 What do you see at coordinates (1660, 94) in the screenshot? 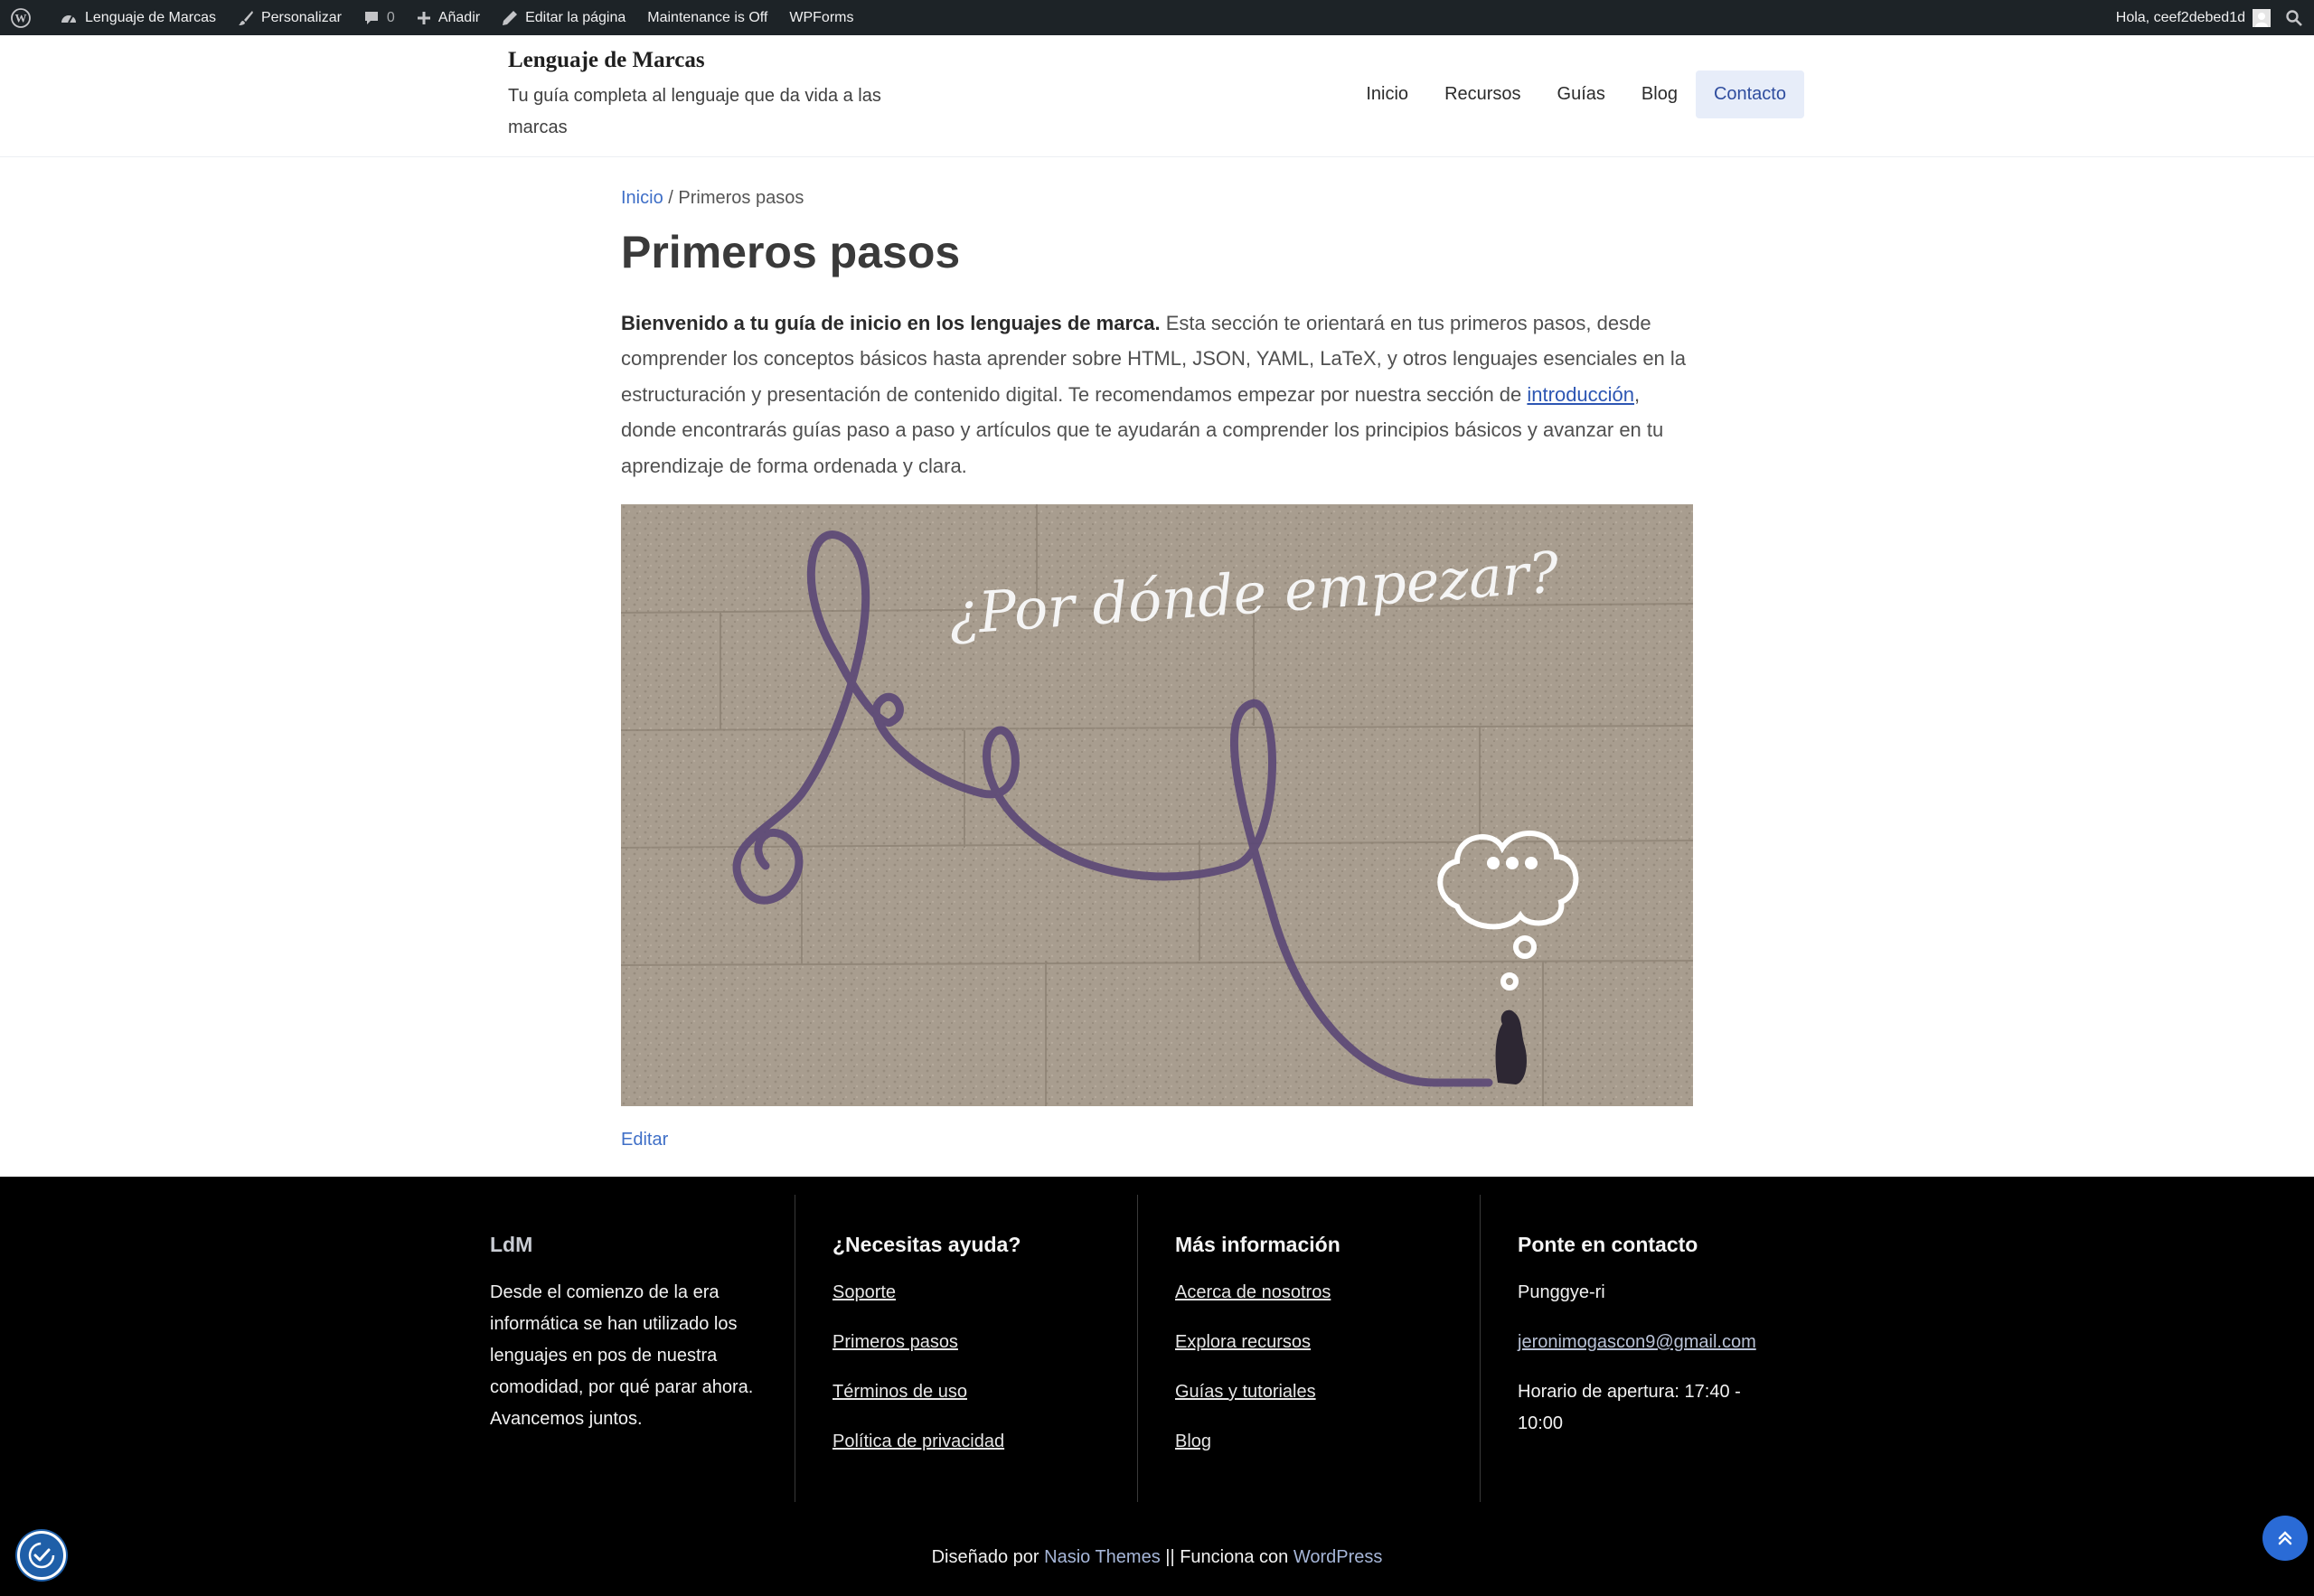
I see `nav-item-blog: Blog` at bounding box center [1660, 94].